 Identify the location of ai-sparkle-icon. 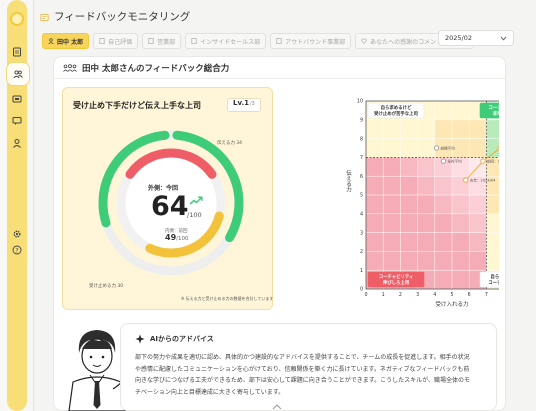
(140, 339).